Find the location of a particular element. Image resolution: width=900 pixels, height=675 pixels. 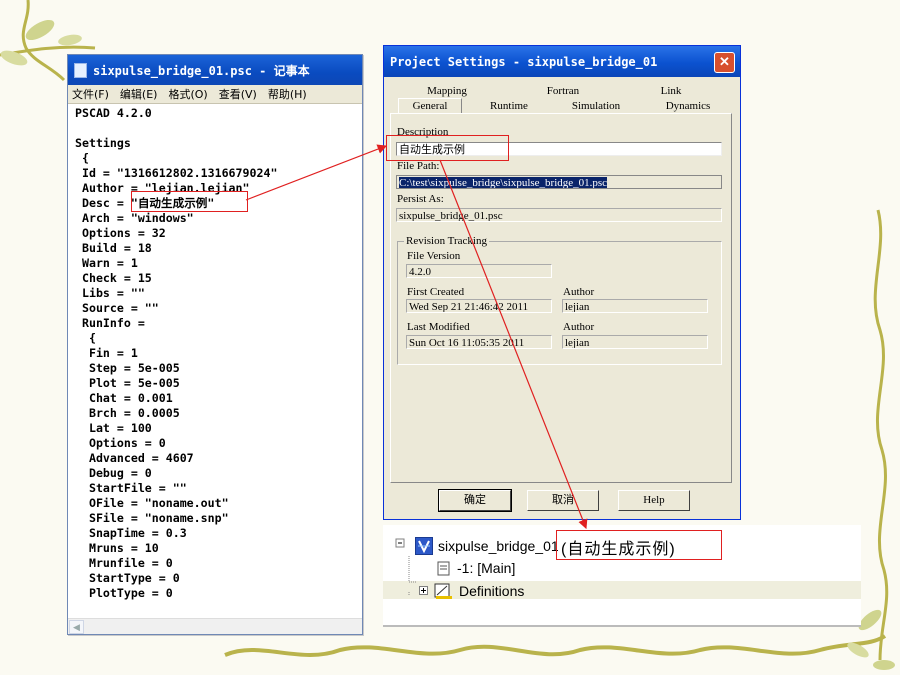

filepath-label: File Path: is located at coordinates (418, 166).